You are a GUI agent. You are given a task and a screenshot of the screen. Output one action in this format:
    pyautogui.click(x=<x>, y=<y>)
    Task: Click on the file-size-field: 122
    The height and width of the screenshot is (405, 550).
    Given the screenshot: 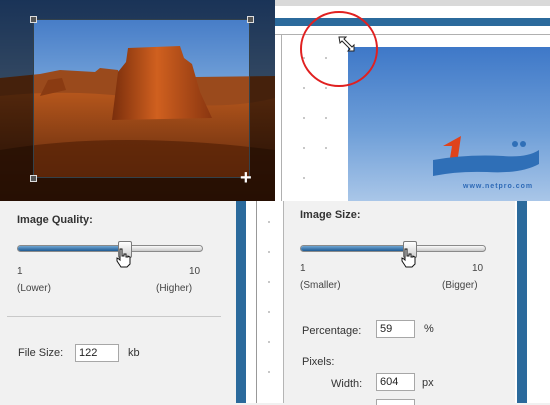 What is the action you would take?
    pyautogui.click(x=97, y=353)
    